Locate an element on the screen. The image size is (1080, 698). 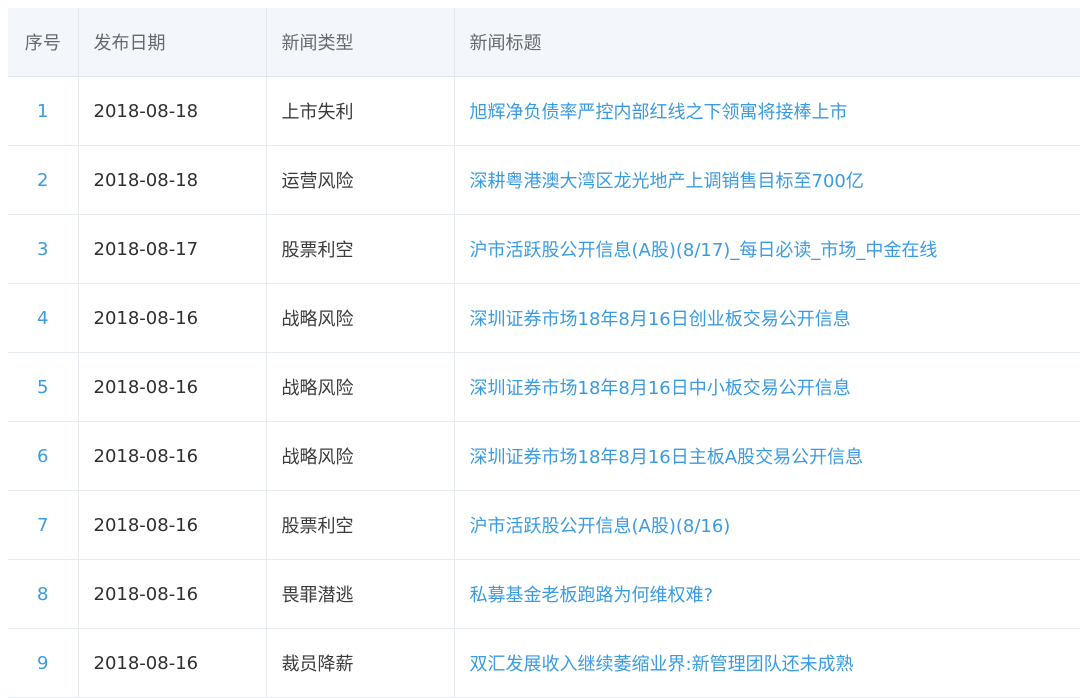
row-title-cell: 双汇发展收入继续萎缩业界:新管理团队还未成熟 is located at coordinates (767, 663).